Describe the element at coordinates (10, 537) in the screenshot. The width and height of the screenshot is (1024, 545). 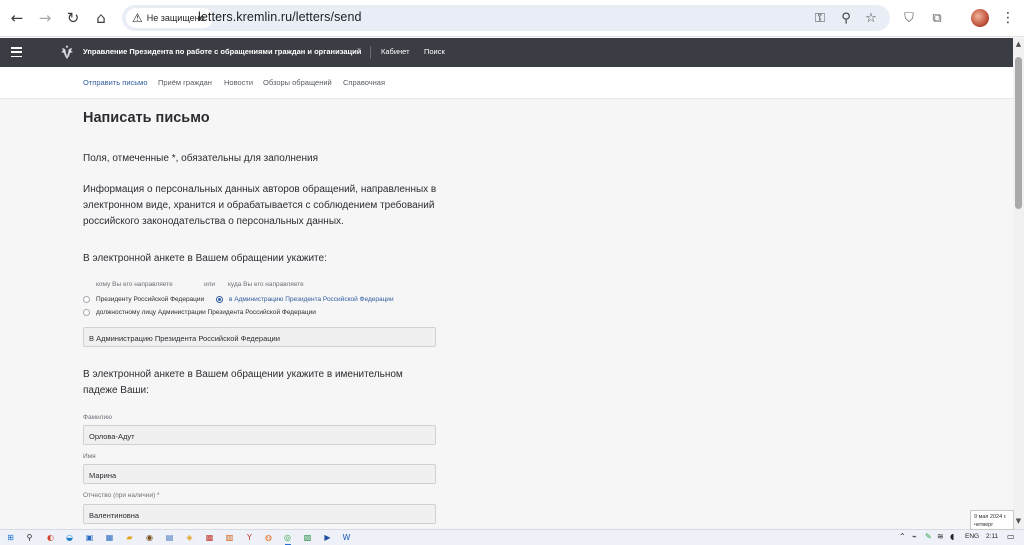
I see `windows-start-icon: ⊞` at that location.